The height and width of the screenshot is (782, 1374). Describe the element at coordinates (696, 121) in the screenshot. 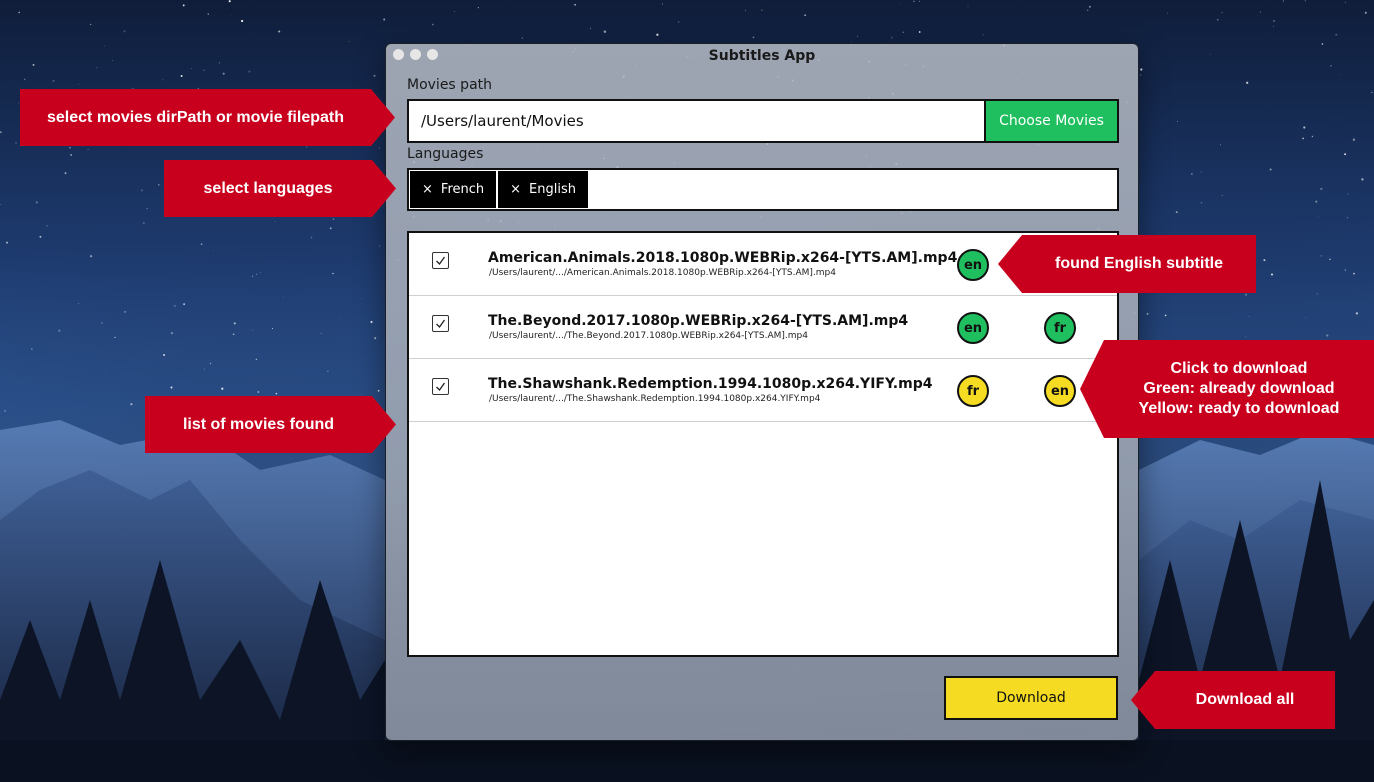

I see `movies-path-input` at that location.